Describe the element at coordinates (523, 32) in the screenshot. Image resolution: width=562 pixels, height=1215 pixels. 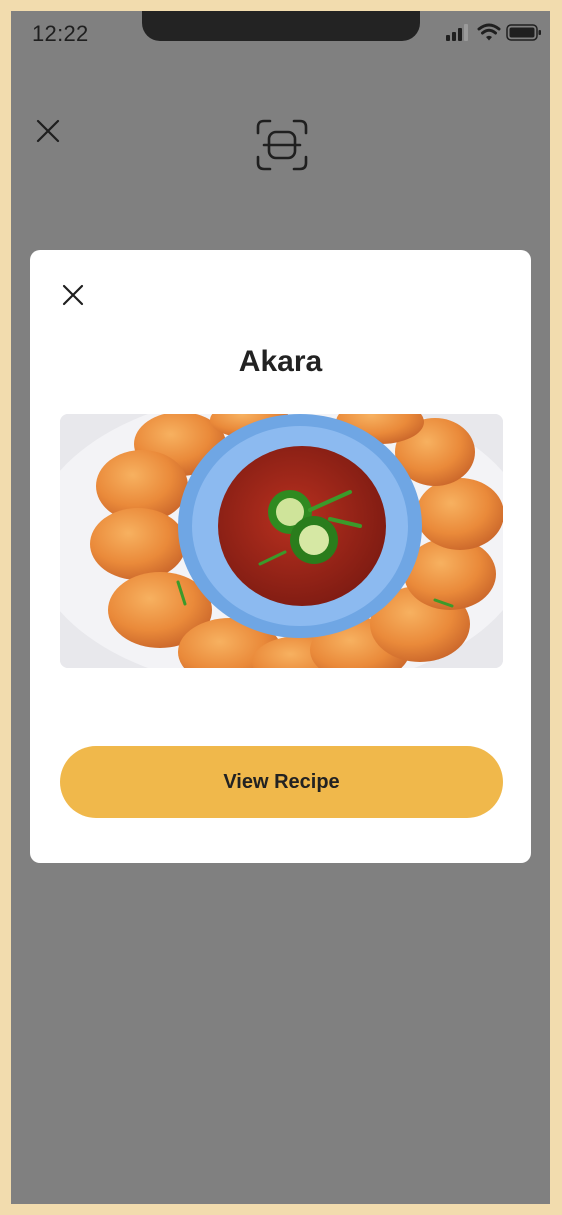
I see `battery-icon` at that location.